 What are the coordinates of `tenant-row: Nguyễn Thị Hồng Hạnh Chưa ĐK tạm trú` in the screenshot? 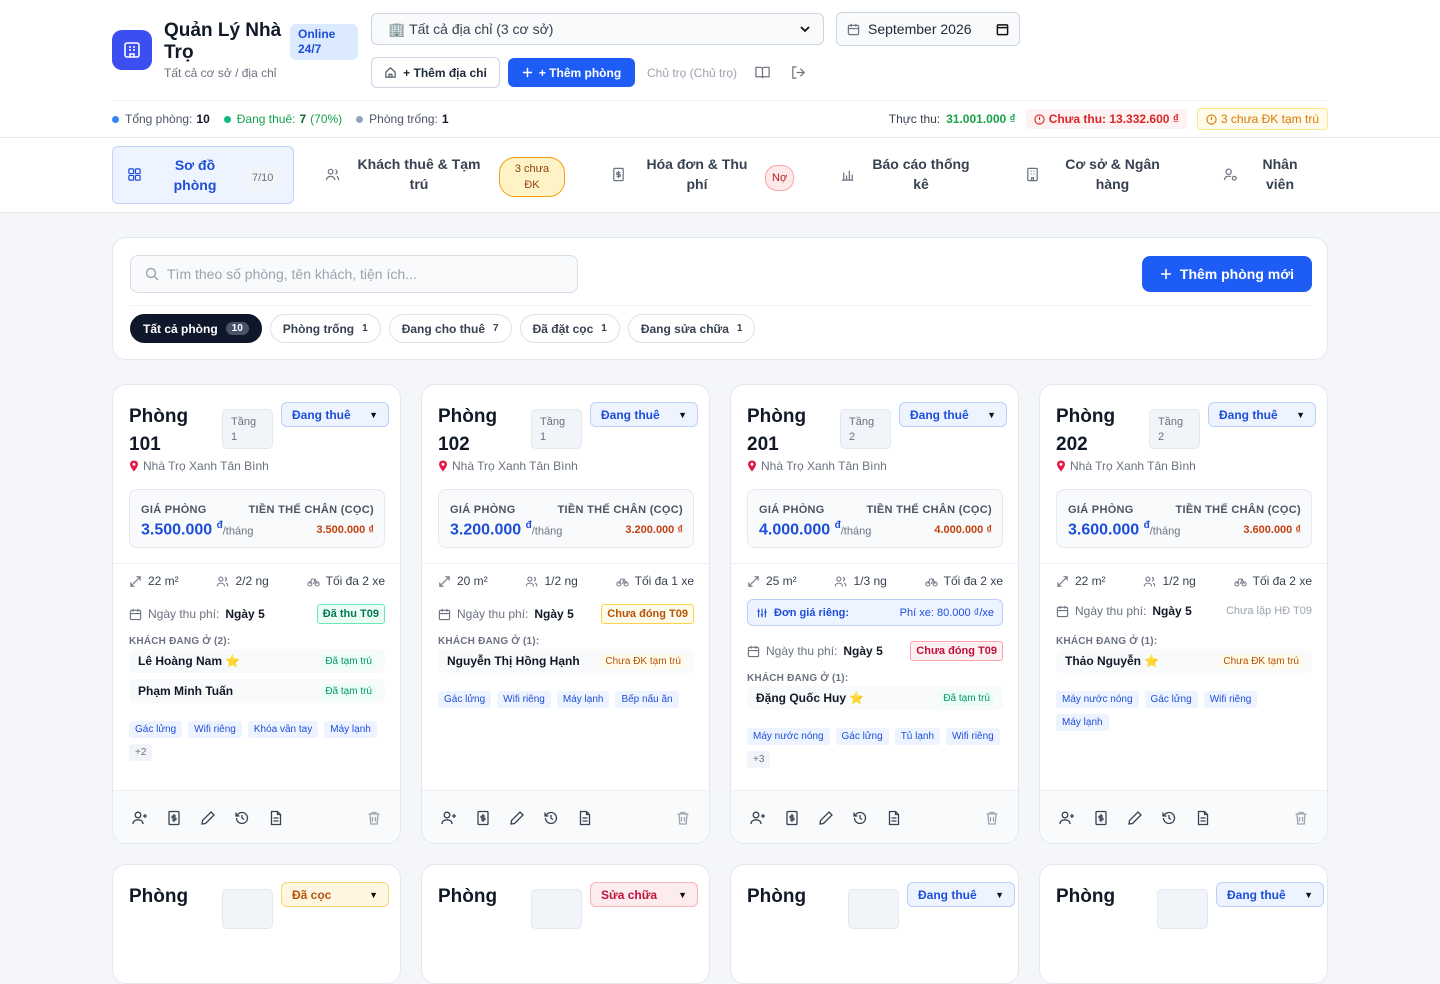 It's located at (566, 661).